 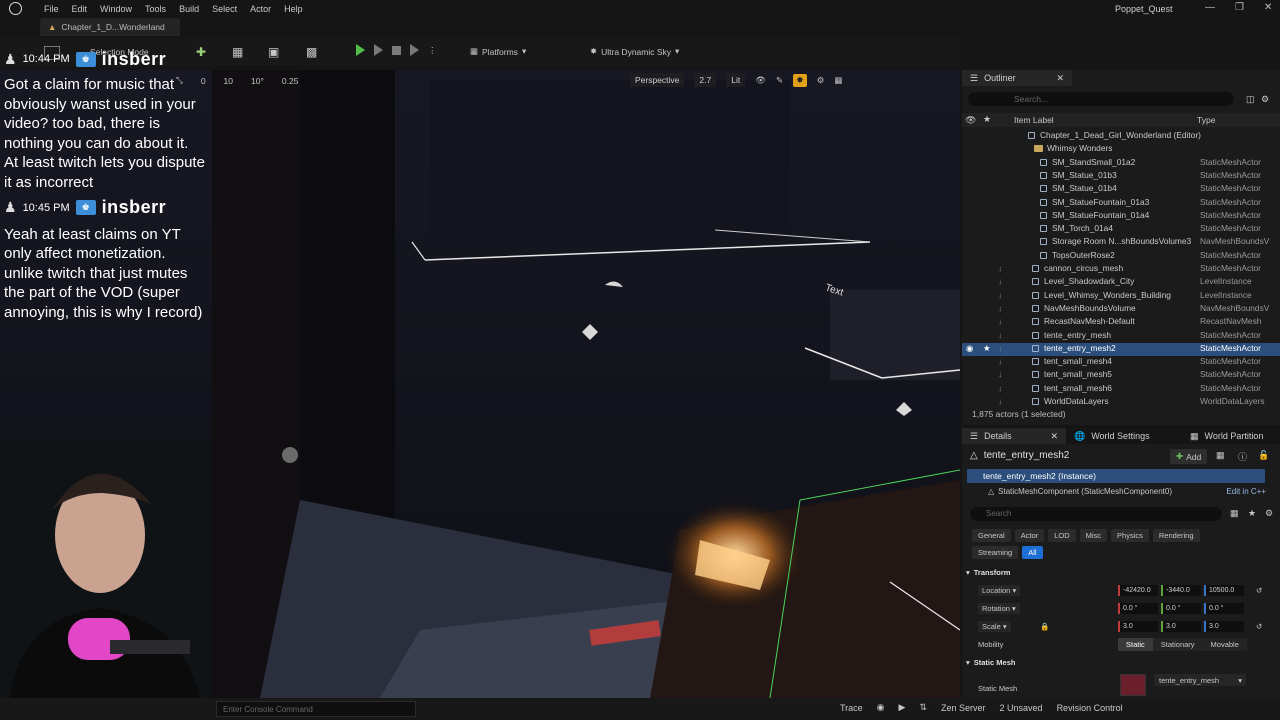 What do you see at coordinates (1034, 120) in the screenshot?
I see `item-label-column: Item Label` at bounding box center [1034, 120].